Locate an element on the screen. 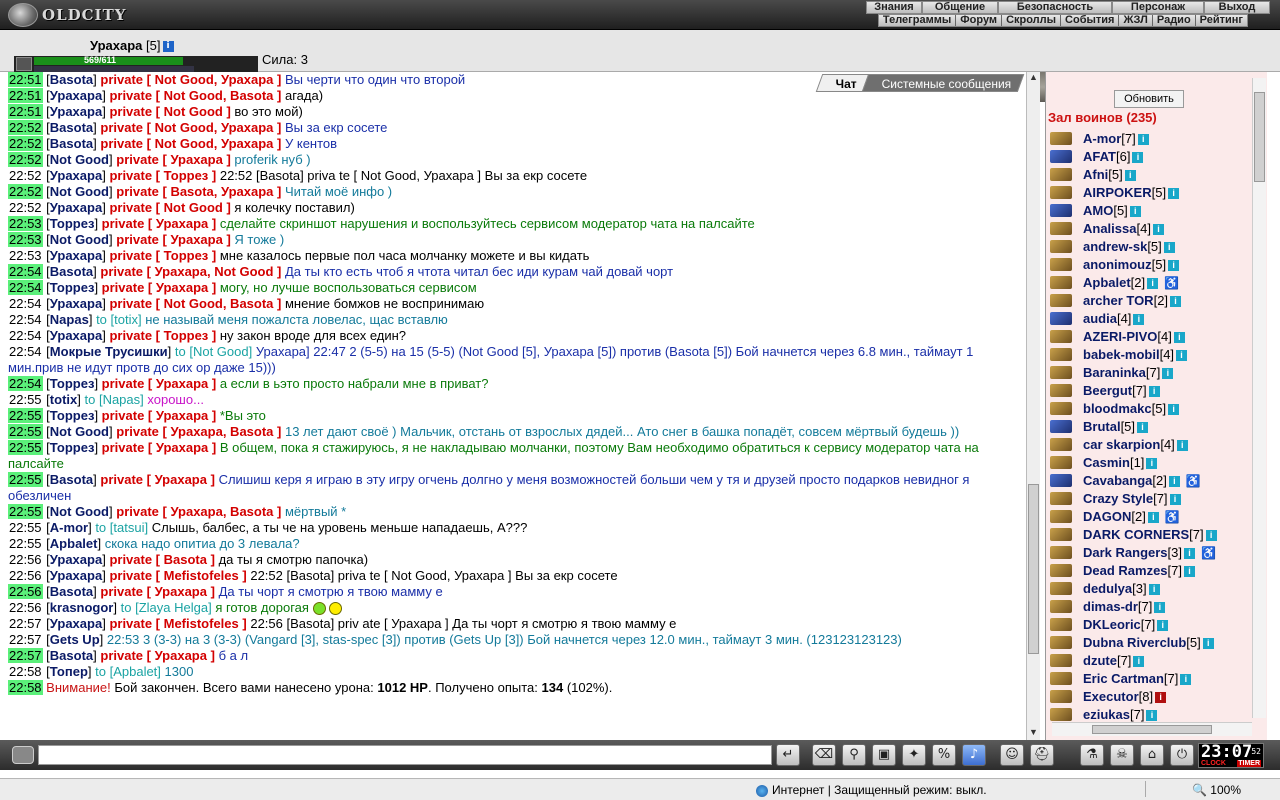  player-nick: Dead Ramzes[7] i is located at coordinates (1139, 571).